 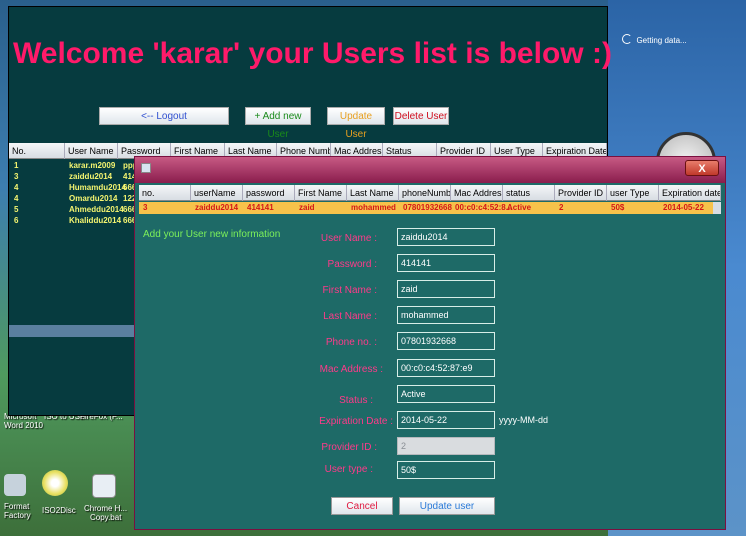 What do you see at coordinates (217, 193) in the screenshot?
I see `column-header-username: userName` at bounding box center [217, 193].